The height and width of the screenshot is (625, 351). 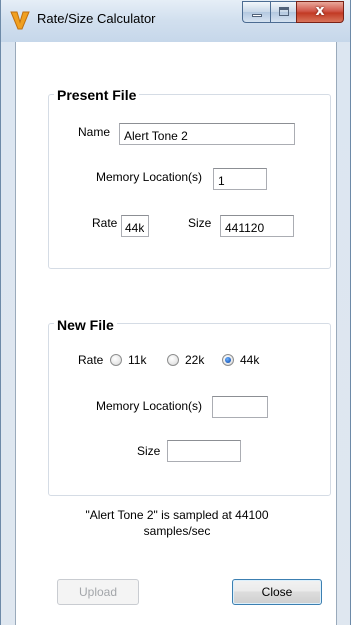 I want to click on maximize-icon, so click(x=284, y=11).